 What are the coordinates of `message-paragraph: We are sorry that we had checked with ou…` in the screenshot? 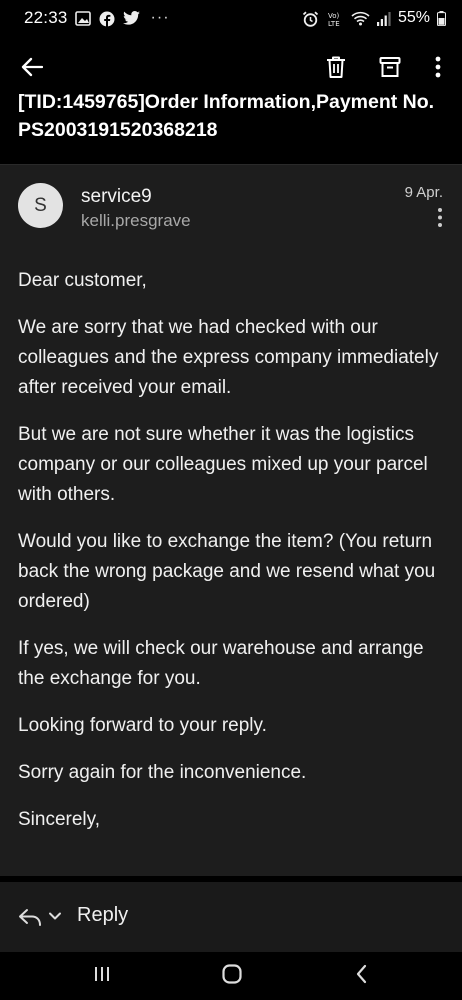 It's located at (228, 357).